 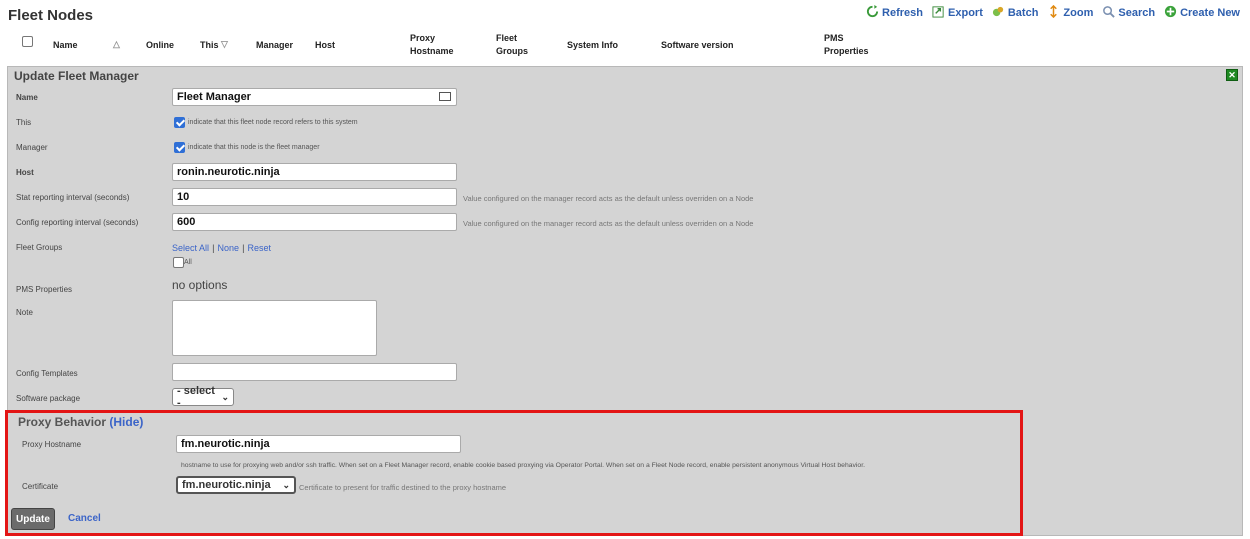 What do you see at coordinates (52, 444) in the screenshot?
I see `proxy-hostname-label: Proxy Hostname` at bounding box center [52, 444].